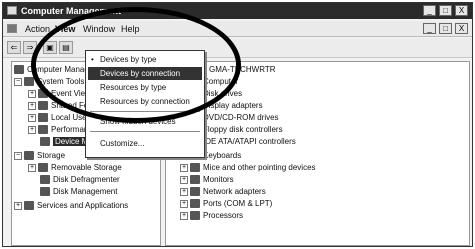  I want to click on folder-icon, so click(43, 106).